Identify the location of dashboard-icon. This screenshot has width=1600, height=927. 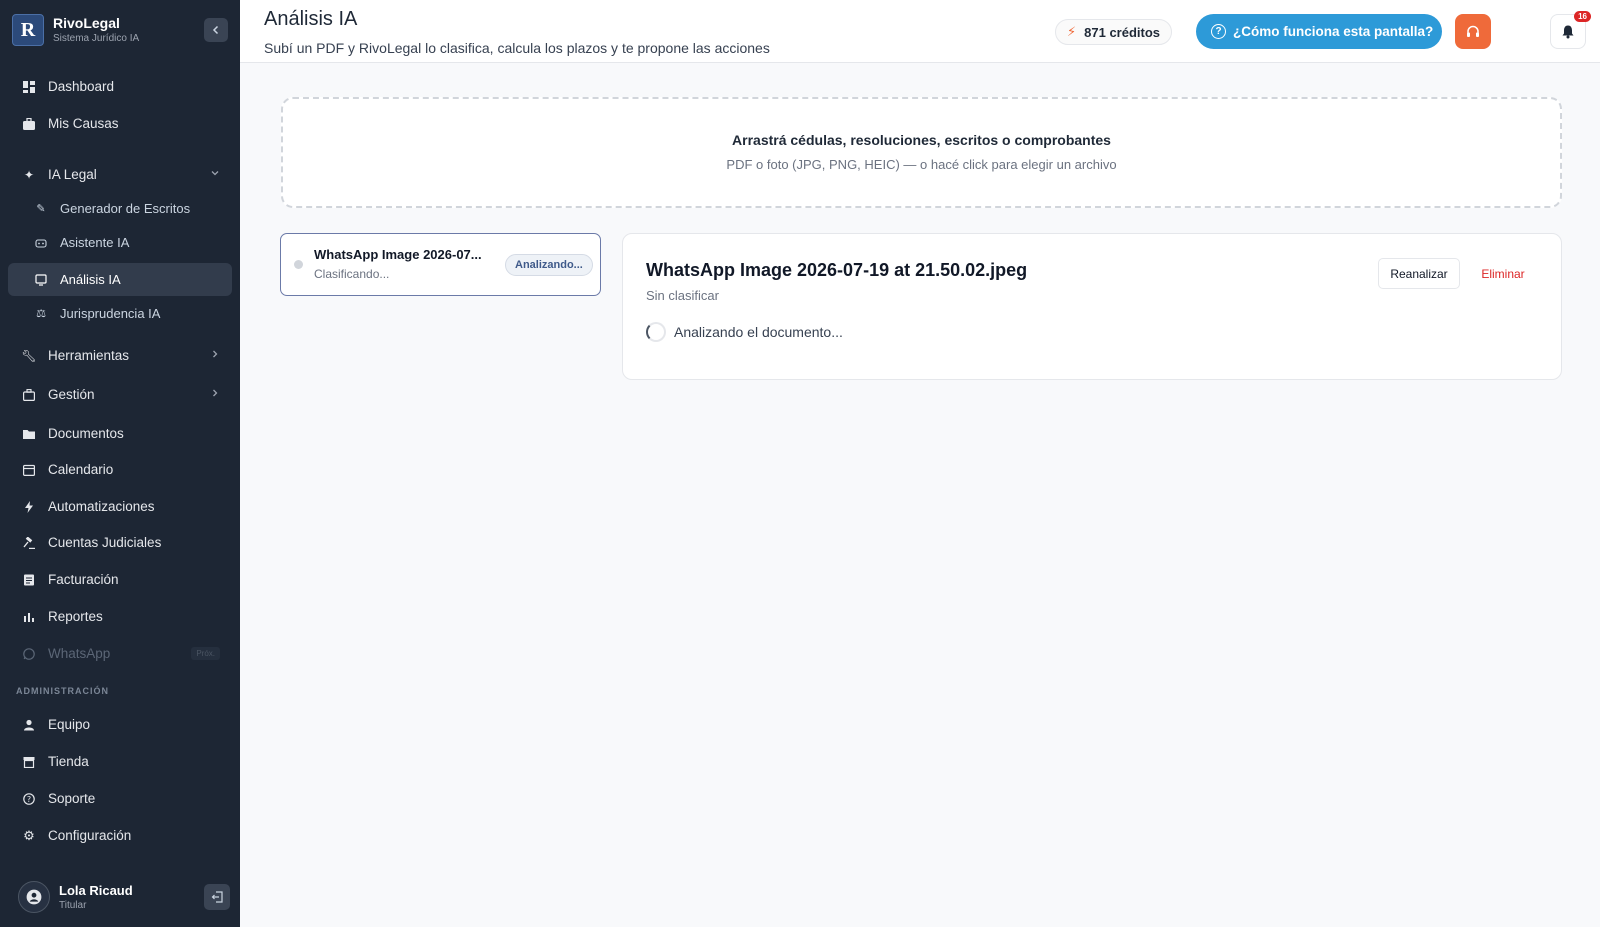
(29, 87).